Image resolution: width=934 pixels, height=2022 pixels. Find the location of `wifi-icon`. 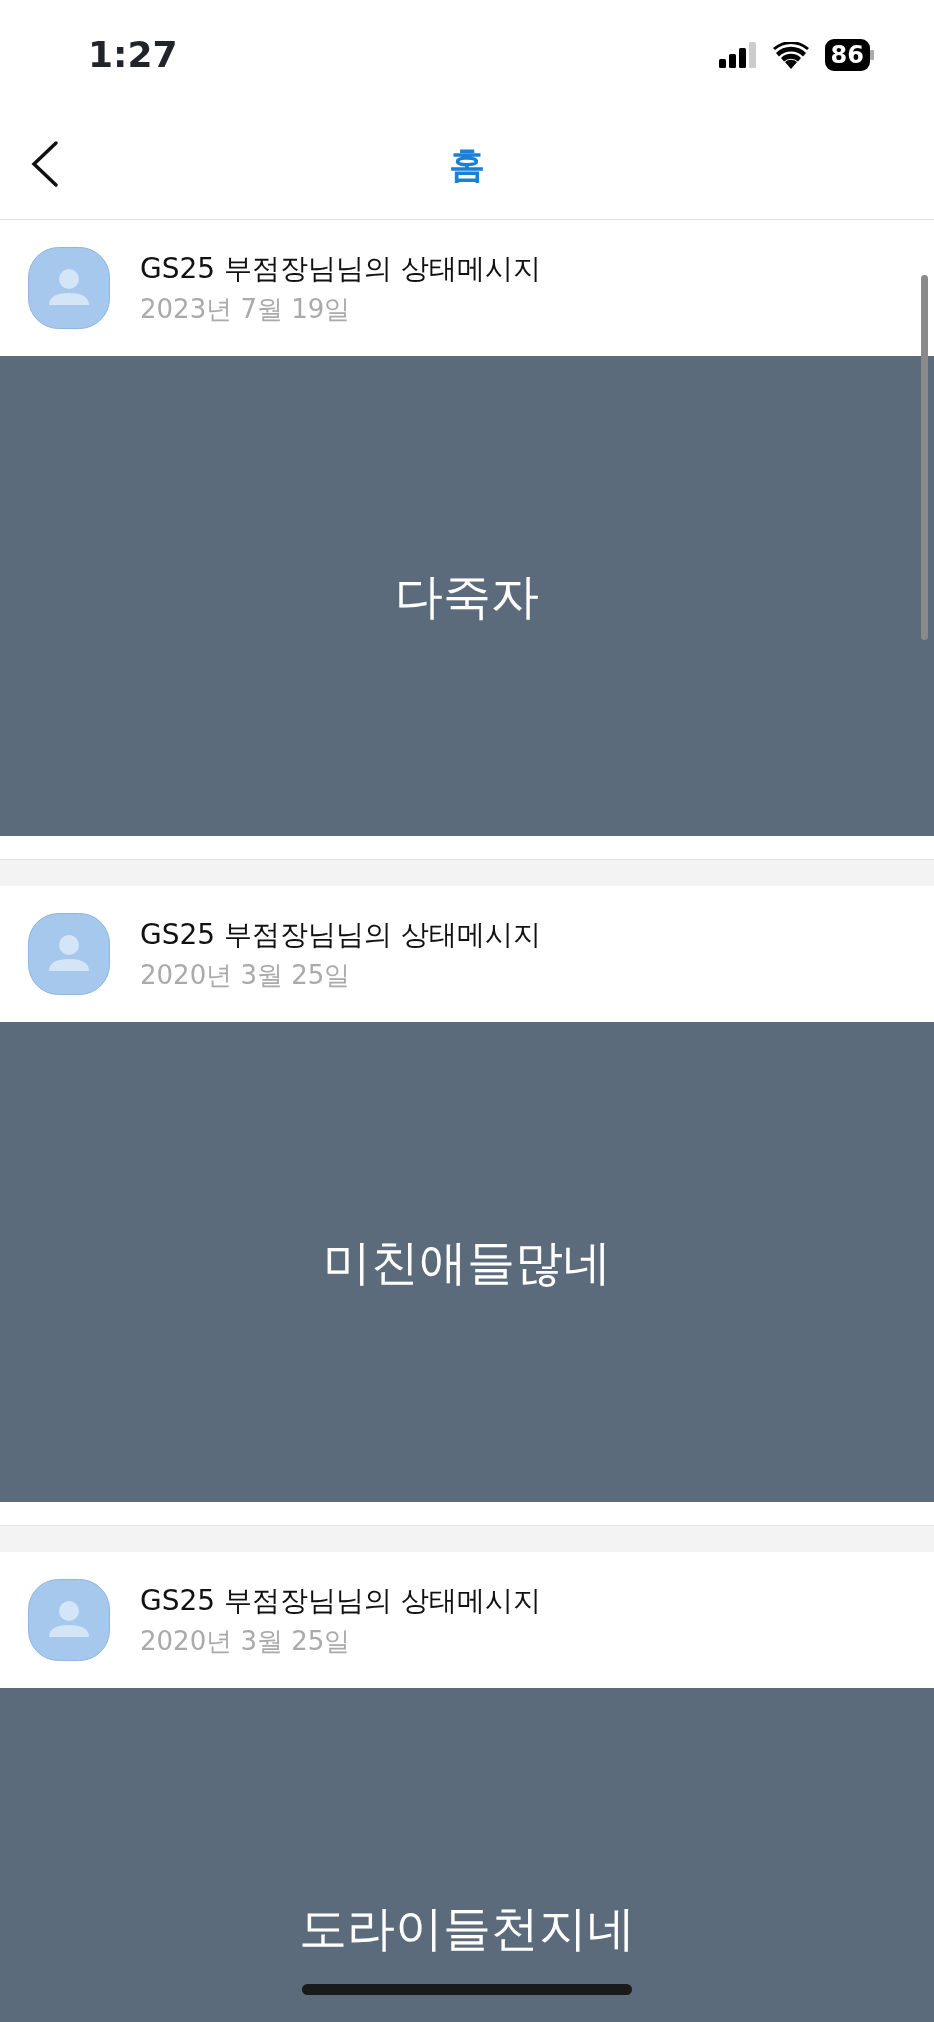

wifi-icon is located at coordinates (790, 55).